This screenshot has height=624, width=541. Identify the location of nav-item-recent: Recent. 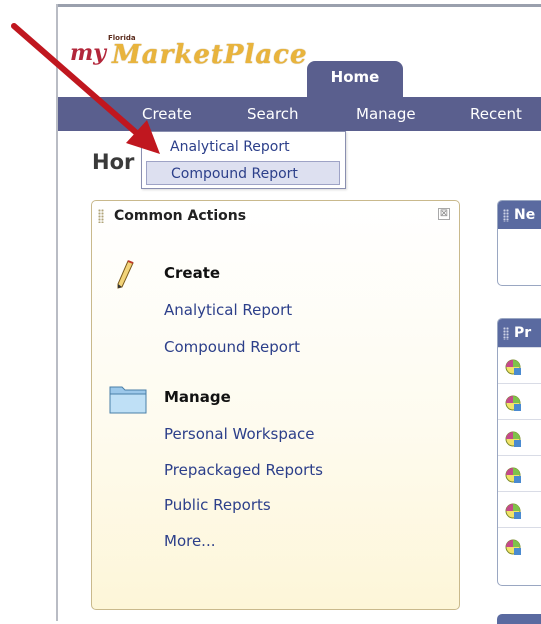
(496, 114).